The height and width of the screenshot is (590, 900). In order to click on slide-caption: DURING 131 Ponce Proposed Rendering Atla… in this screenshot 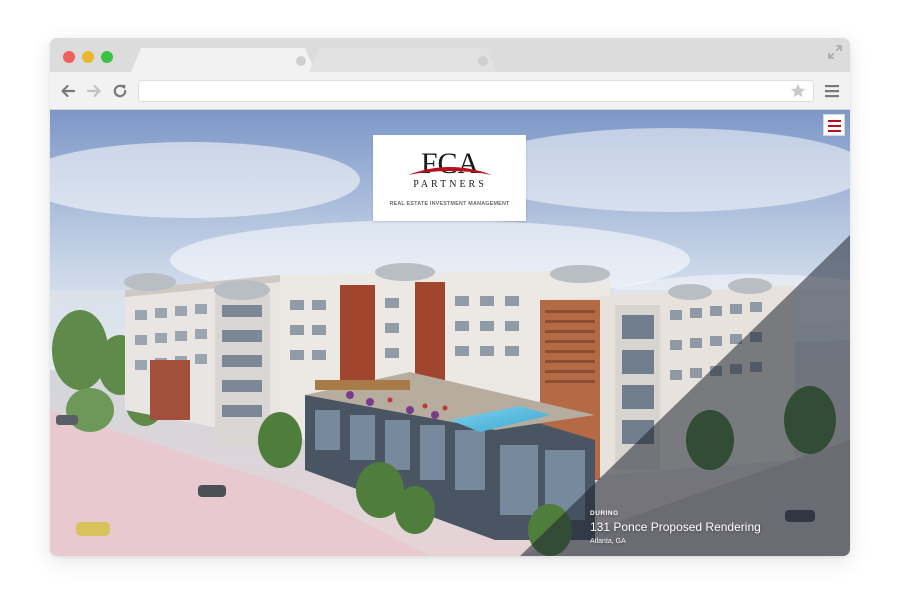, I will do `click(675, 527)`.